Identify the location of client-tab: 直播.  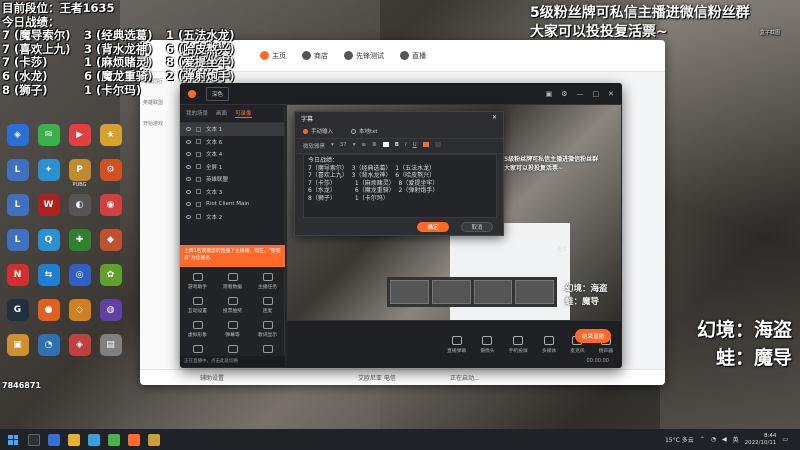
(413, 56).